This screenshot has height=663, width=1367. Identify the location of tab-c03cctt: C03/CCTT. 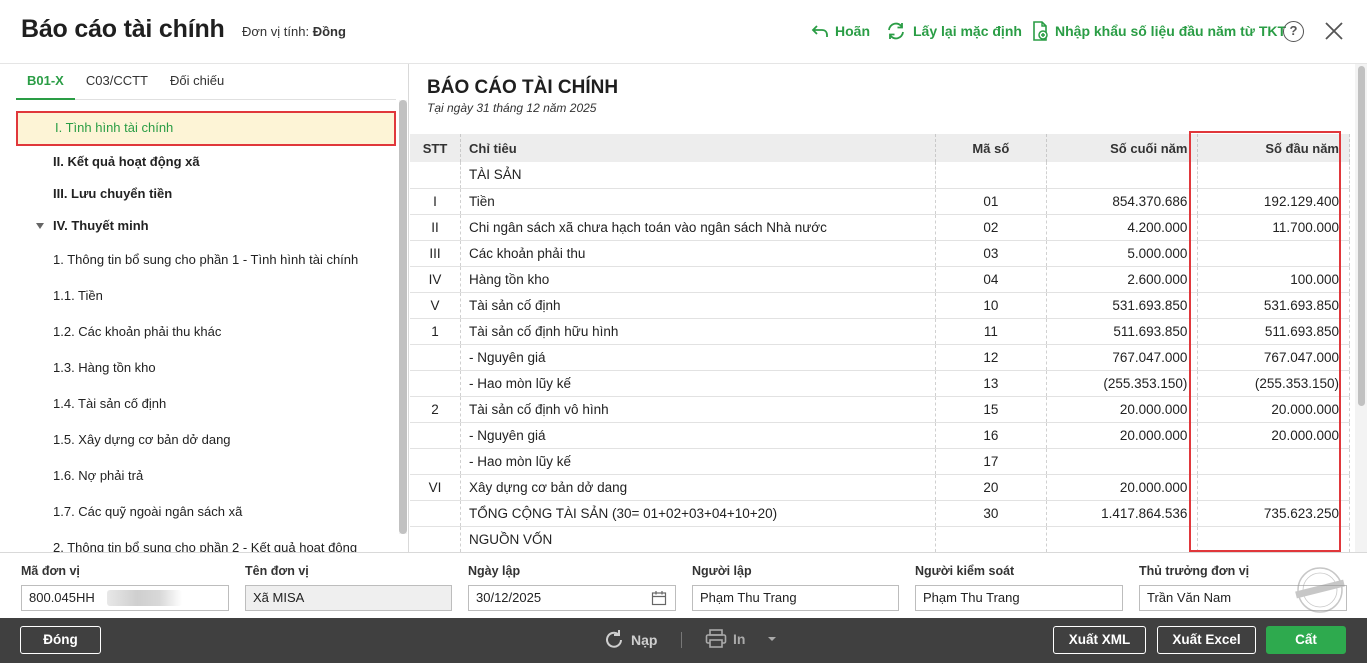
(117, 82).